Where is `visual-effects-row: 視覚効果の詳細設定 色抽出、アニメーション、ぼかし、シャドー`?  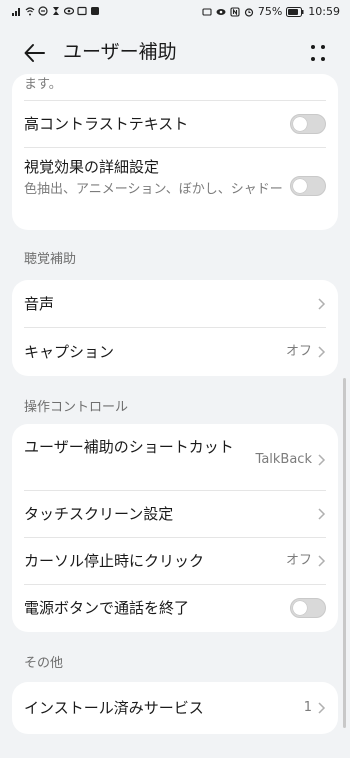
visual-effects-row: 視覚効果の詳細設定 色抽出、アニメーション、ぼかし、シャドー is located at coordinates (175, 189).